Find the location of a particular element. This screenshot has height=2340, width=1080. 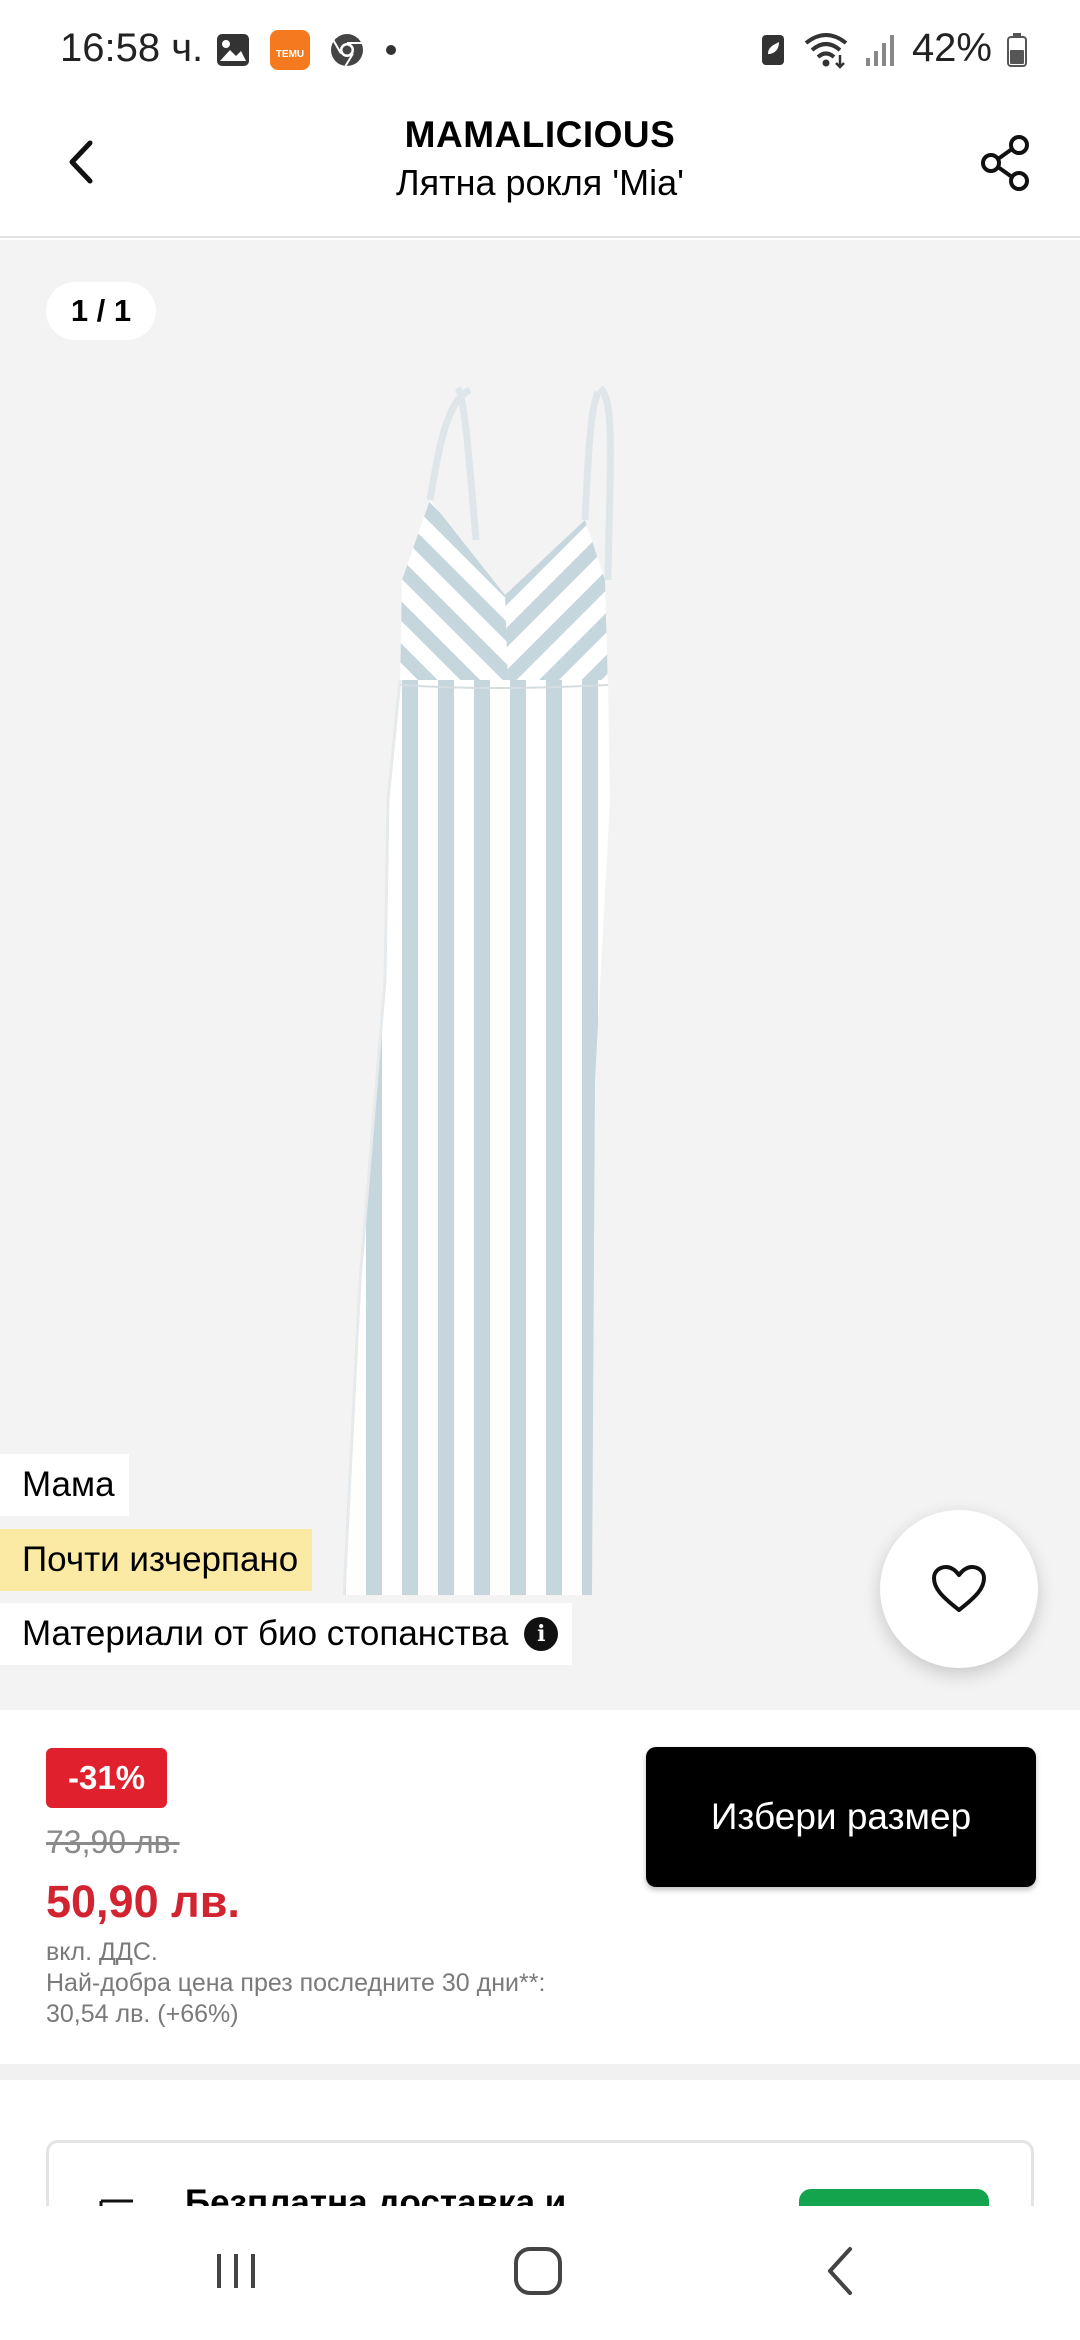

status-icons-left: ТЕМU is located at coordinates (306, 50).